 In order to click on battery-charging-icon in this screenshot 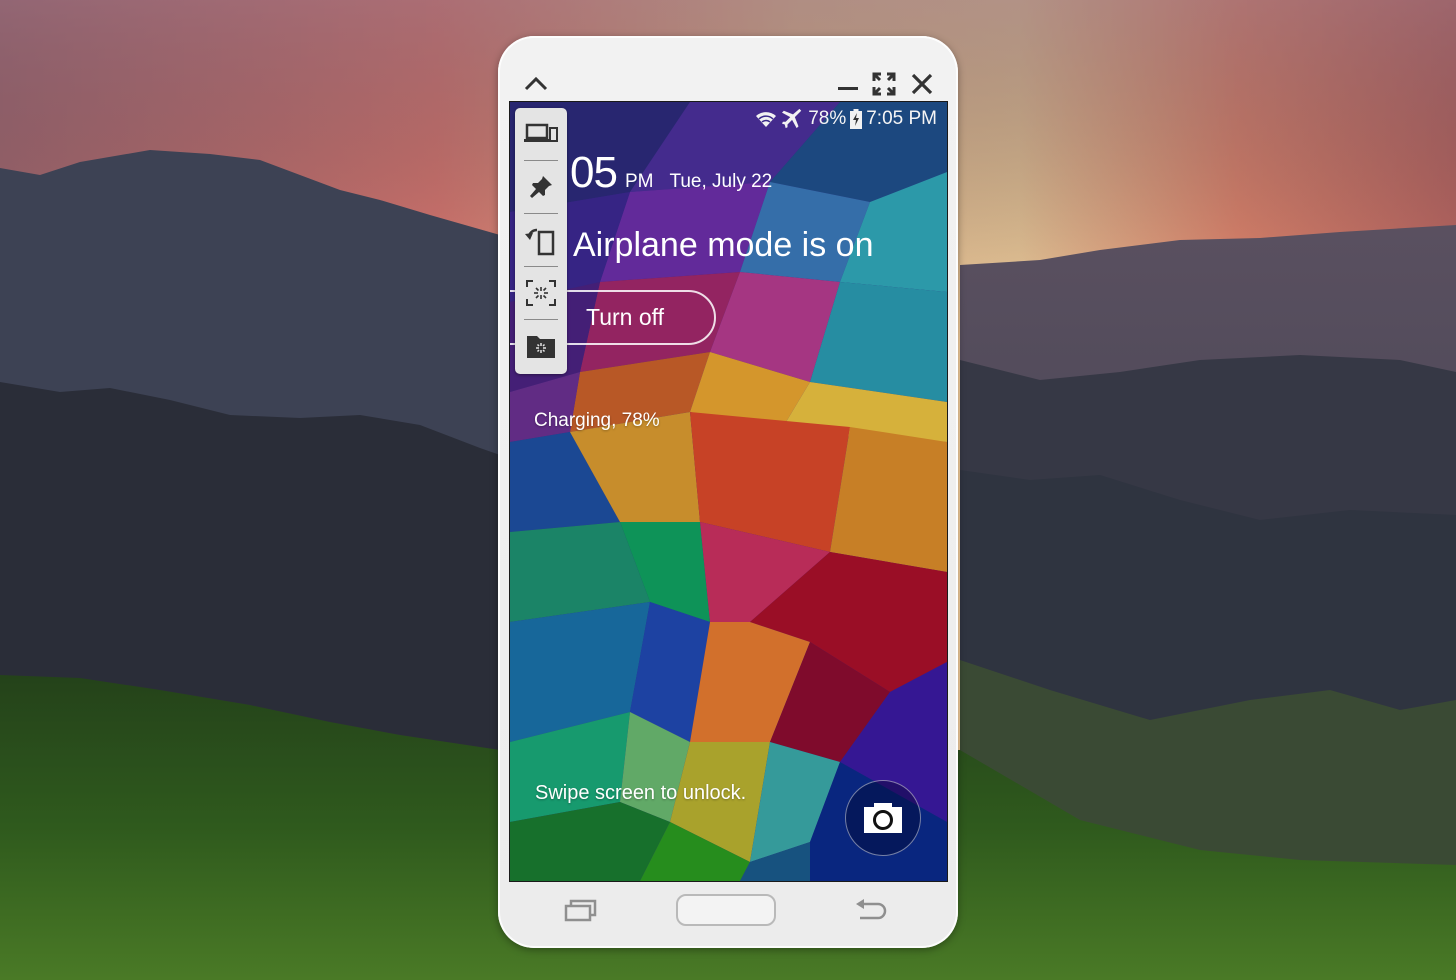, I will do `click(856, 119)`.